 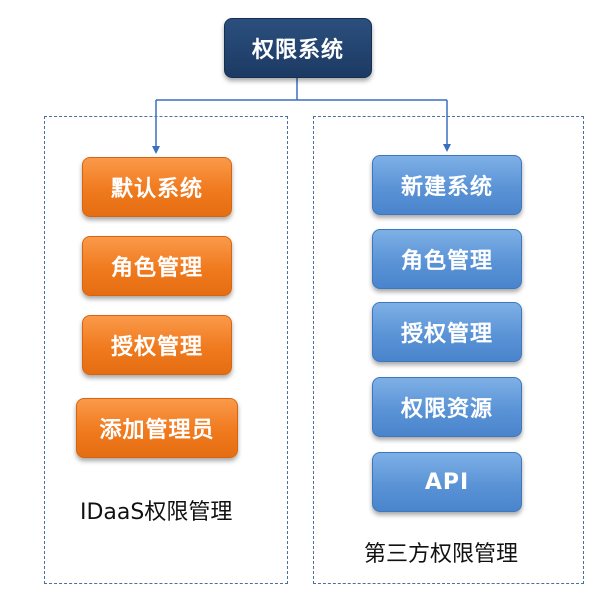 I want to click on right-node-api-label: API, so click(x=447, y=482).